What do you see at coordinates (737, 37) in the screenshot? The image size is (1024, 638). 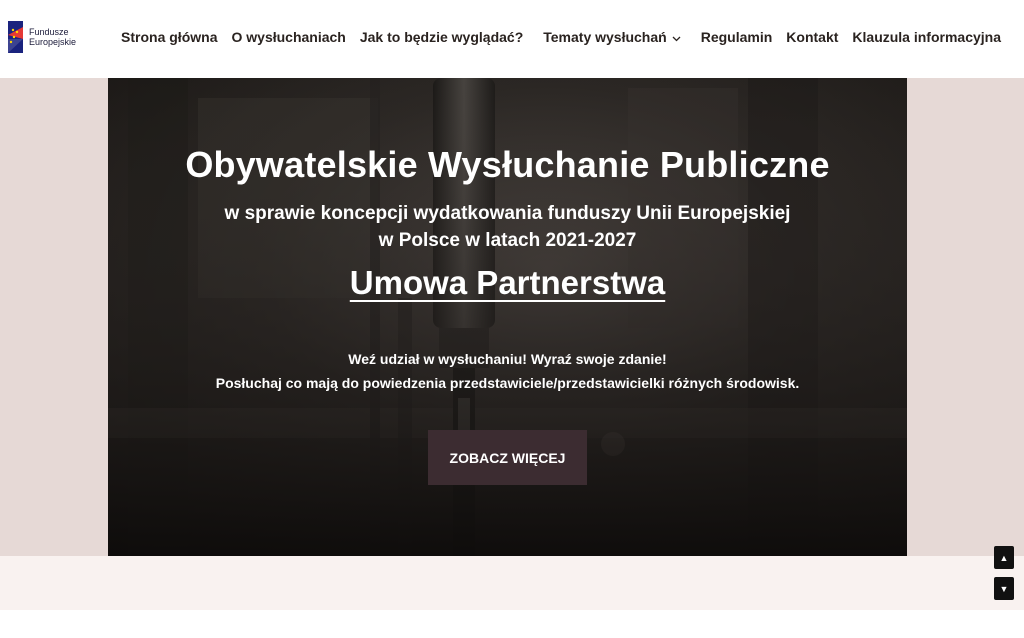 I see `nav-rules: Regulamin` at bounding box center [737, 37].